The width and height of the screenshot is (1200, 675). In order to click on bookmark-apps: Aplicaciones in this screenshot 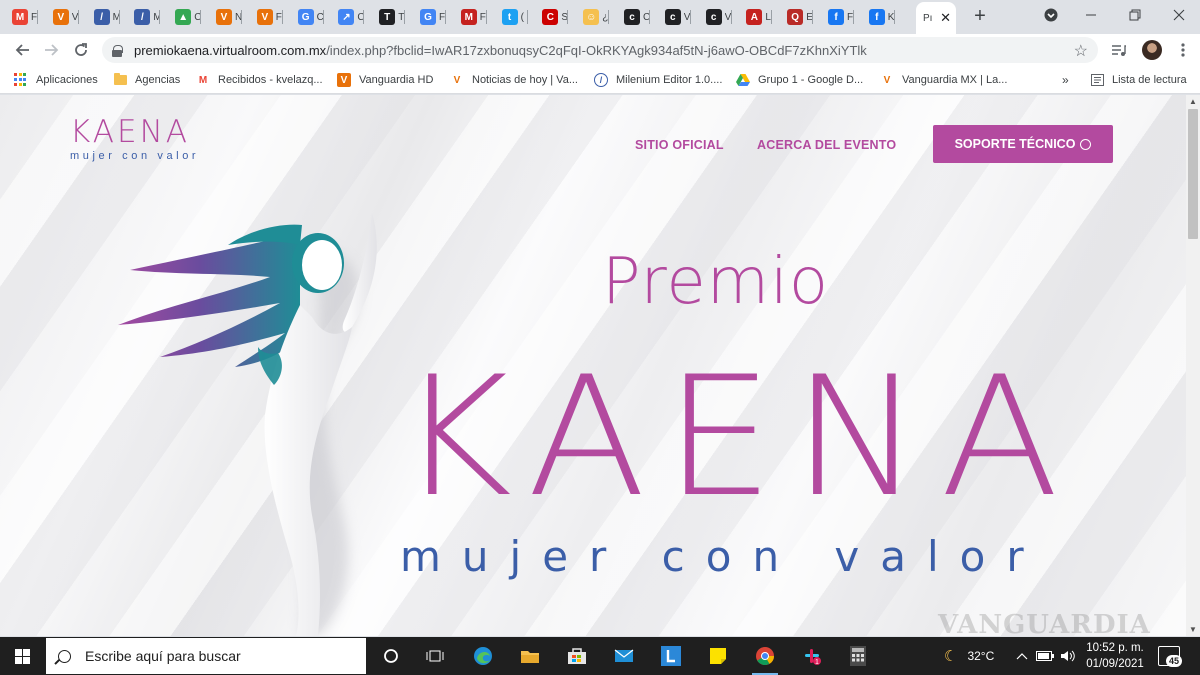, I will do `click(56, 80)`.